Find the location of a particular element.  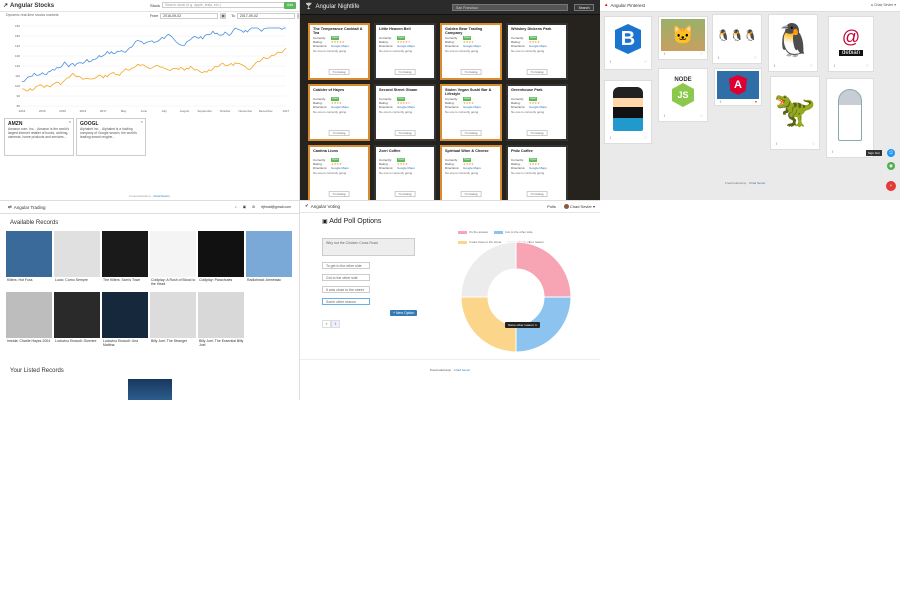

pin-card: 🐱 ⇧ ♡ is located at coordinates (683, 38).